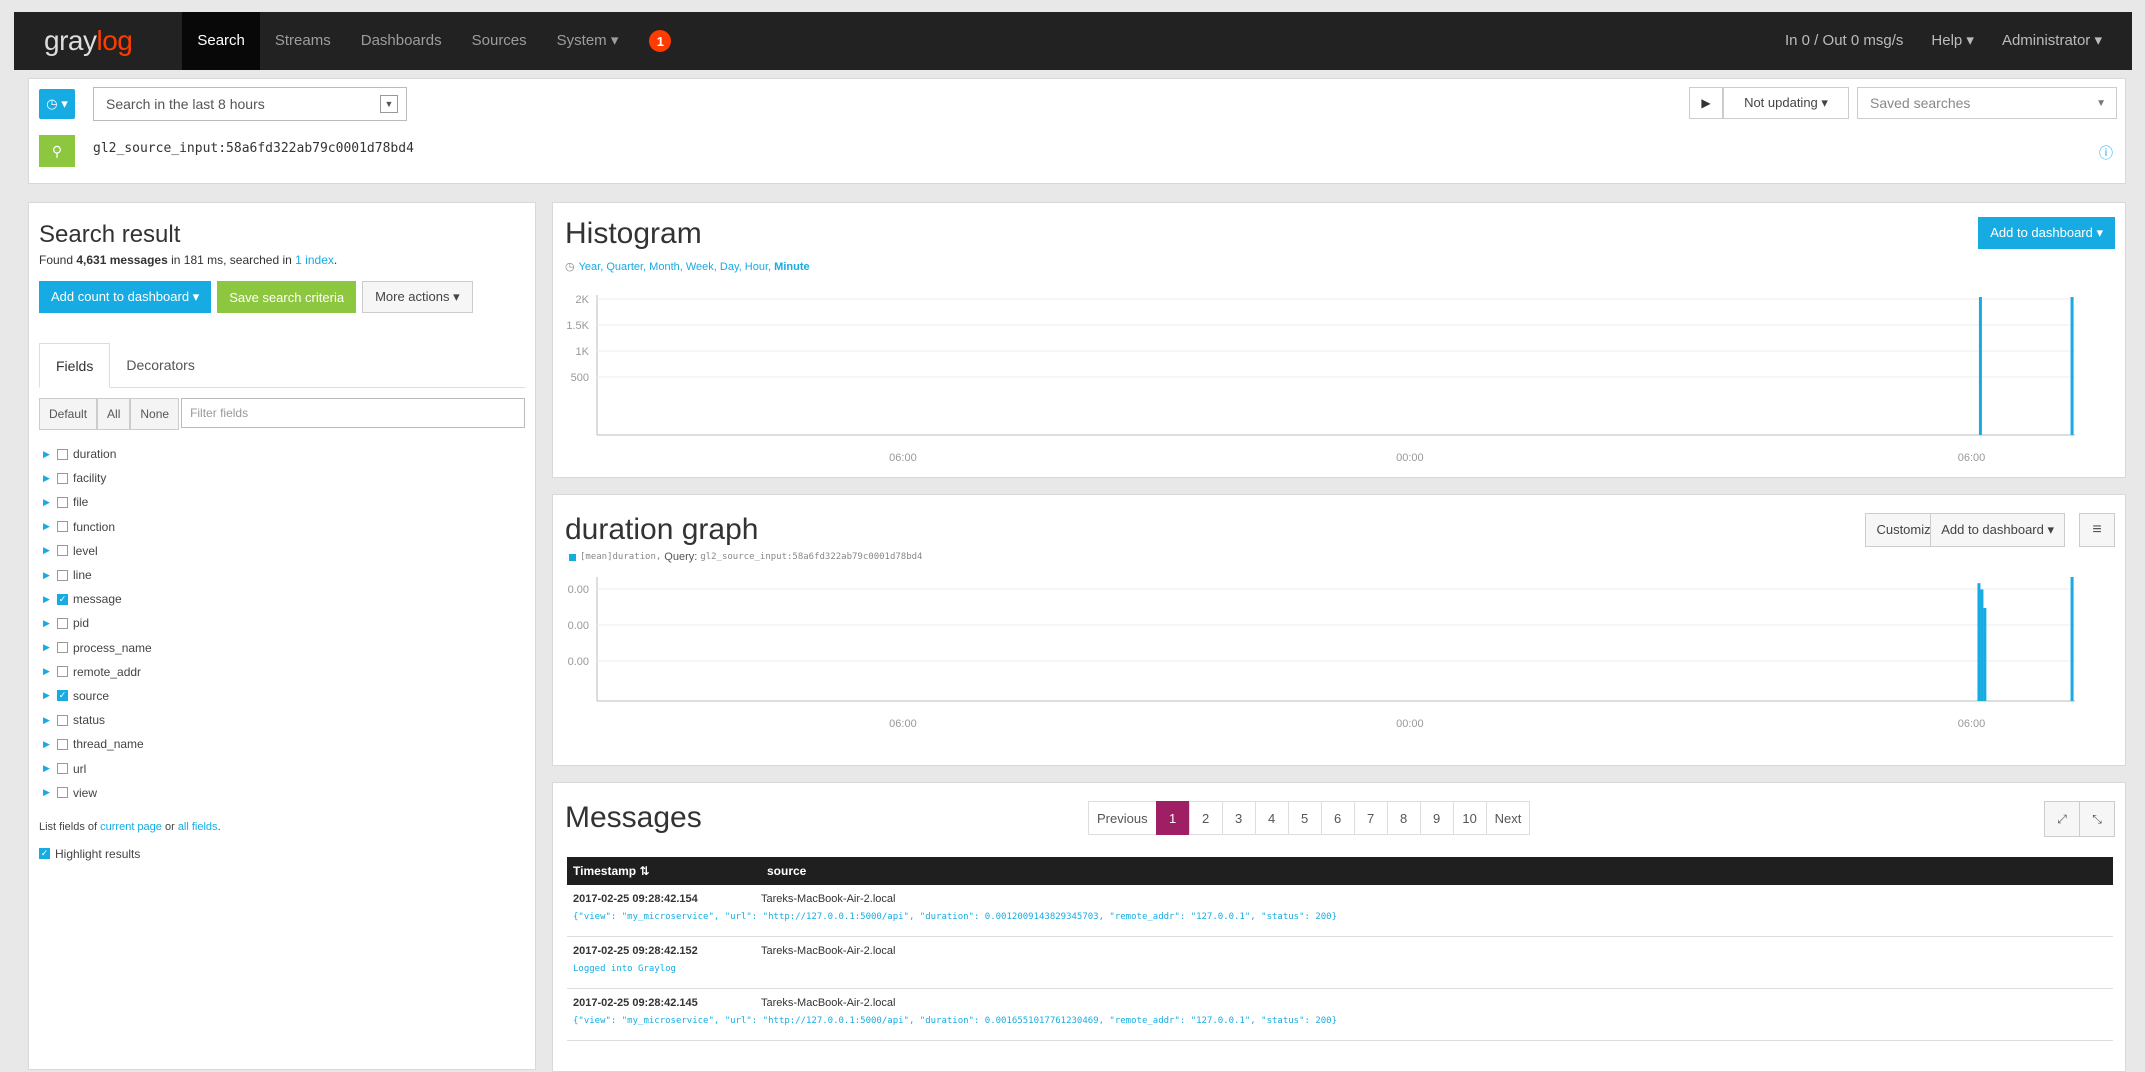 This screenshot has width=2145, height=1072. I want to click on graylog-logo: graylog, so click(88, 41).